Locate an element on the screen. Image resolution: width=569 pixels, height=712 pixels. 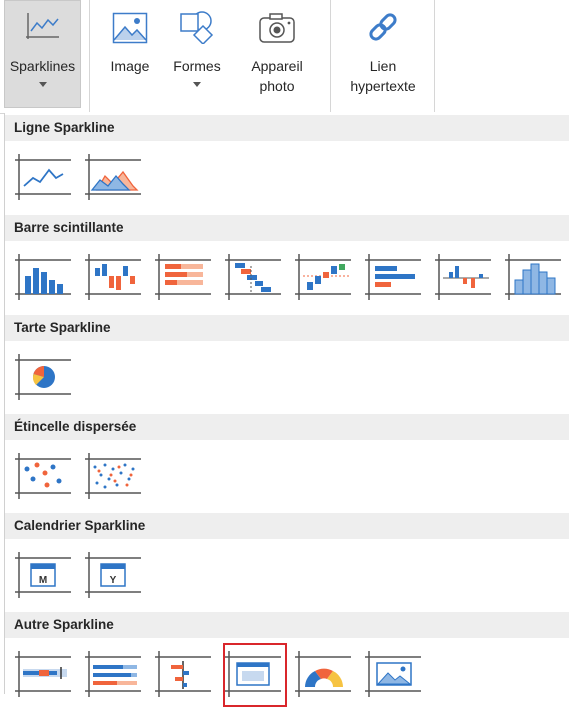
pie-sparkline-icon is located at coordinates (45, 378).